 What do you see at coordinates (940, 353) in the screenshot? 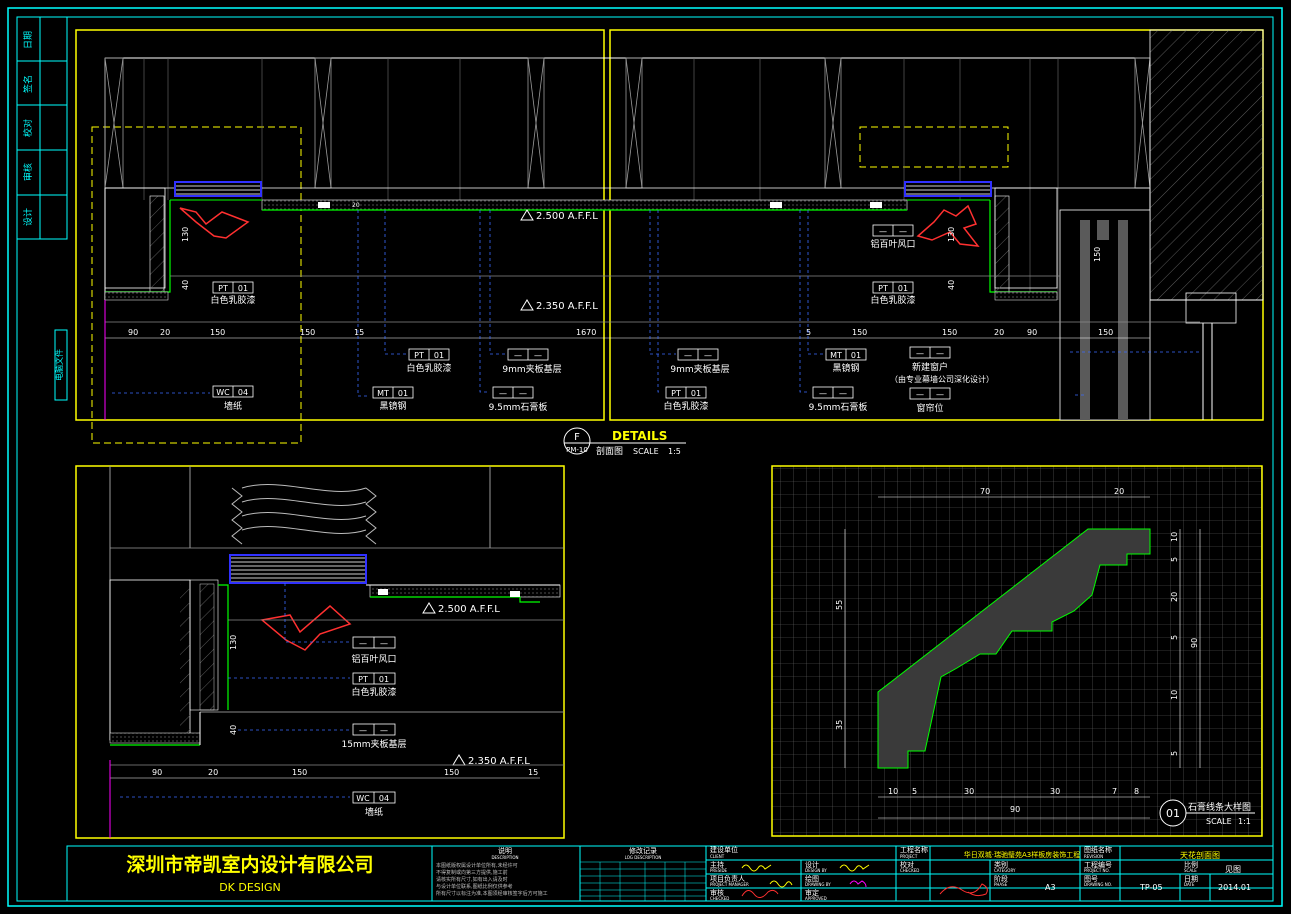
I see `tag-window-num: —` at bounding box center [940, 353].